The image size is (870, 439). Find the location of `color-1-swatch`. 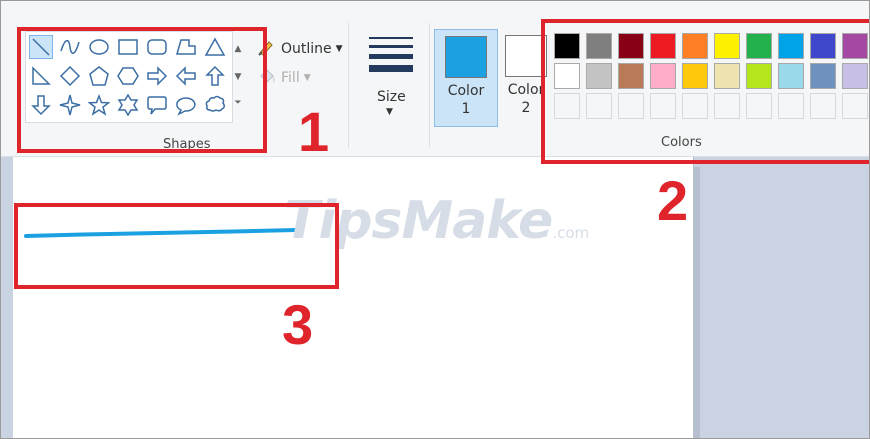

color-1-swatch is located at coordinates (466, 57).